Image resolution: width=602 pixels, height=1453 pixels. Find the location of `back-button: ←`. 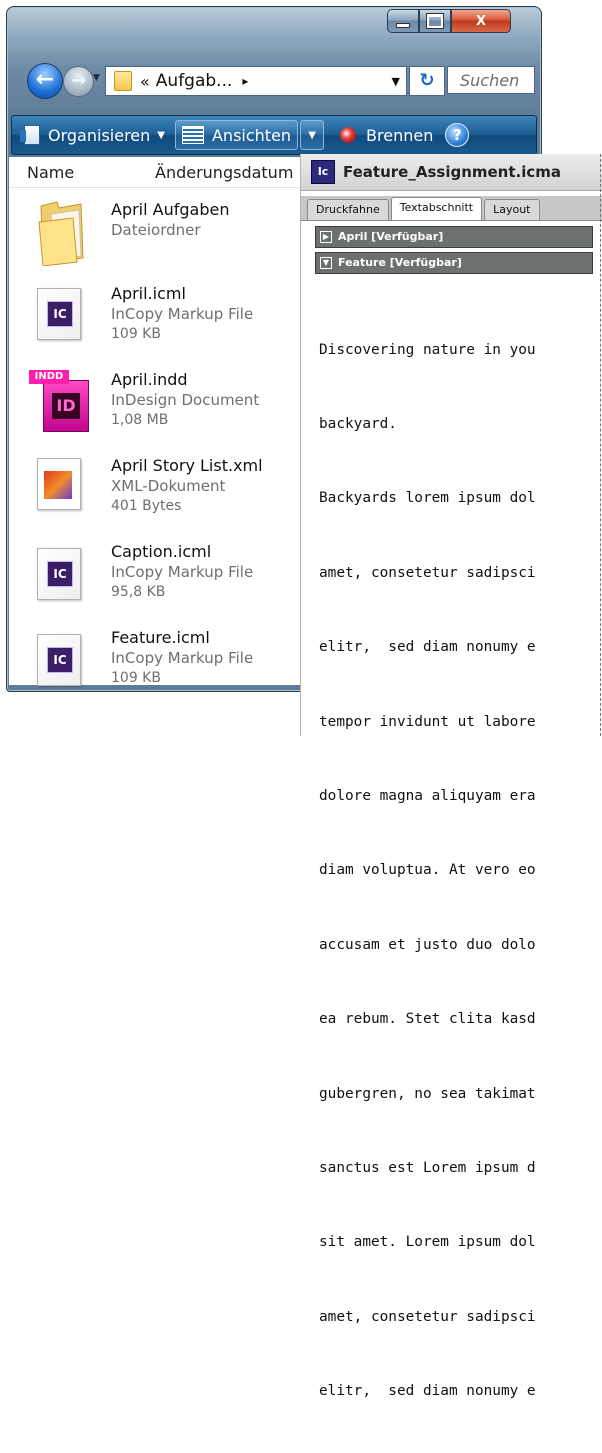

back-button: ← is located at coordinates (45, 81).